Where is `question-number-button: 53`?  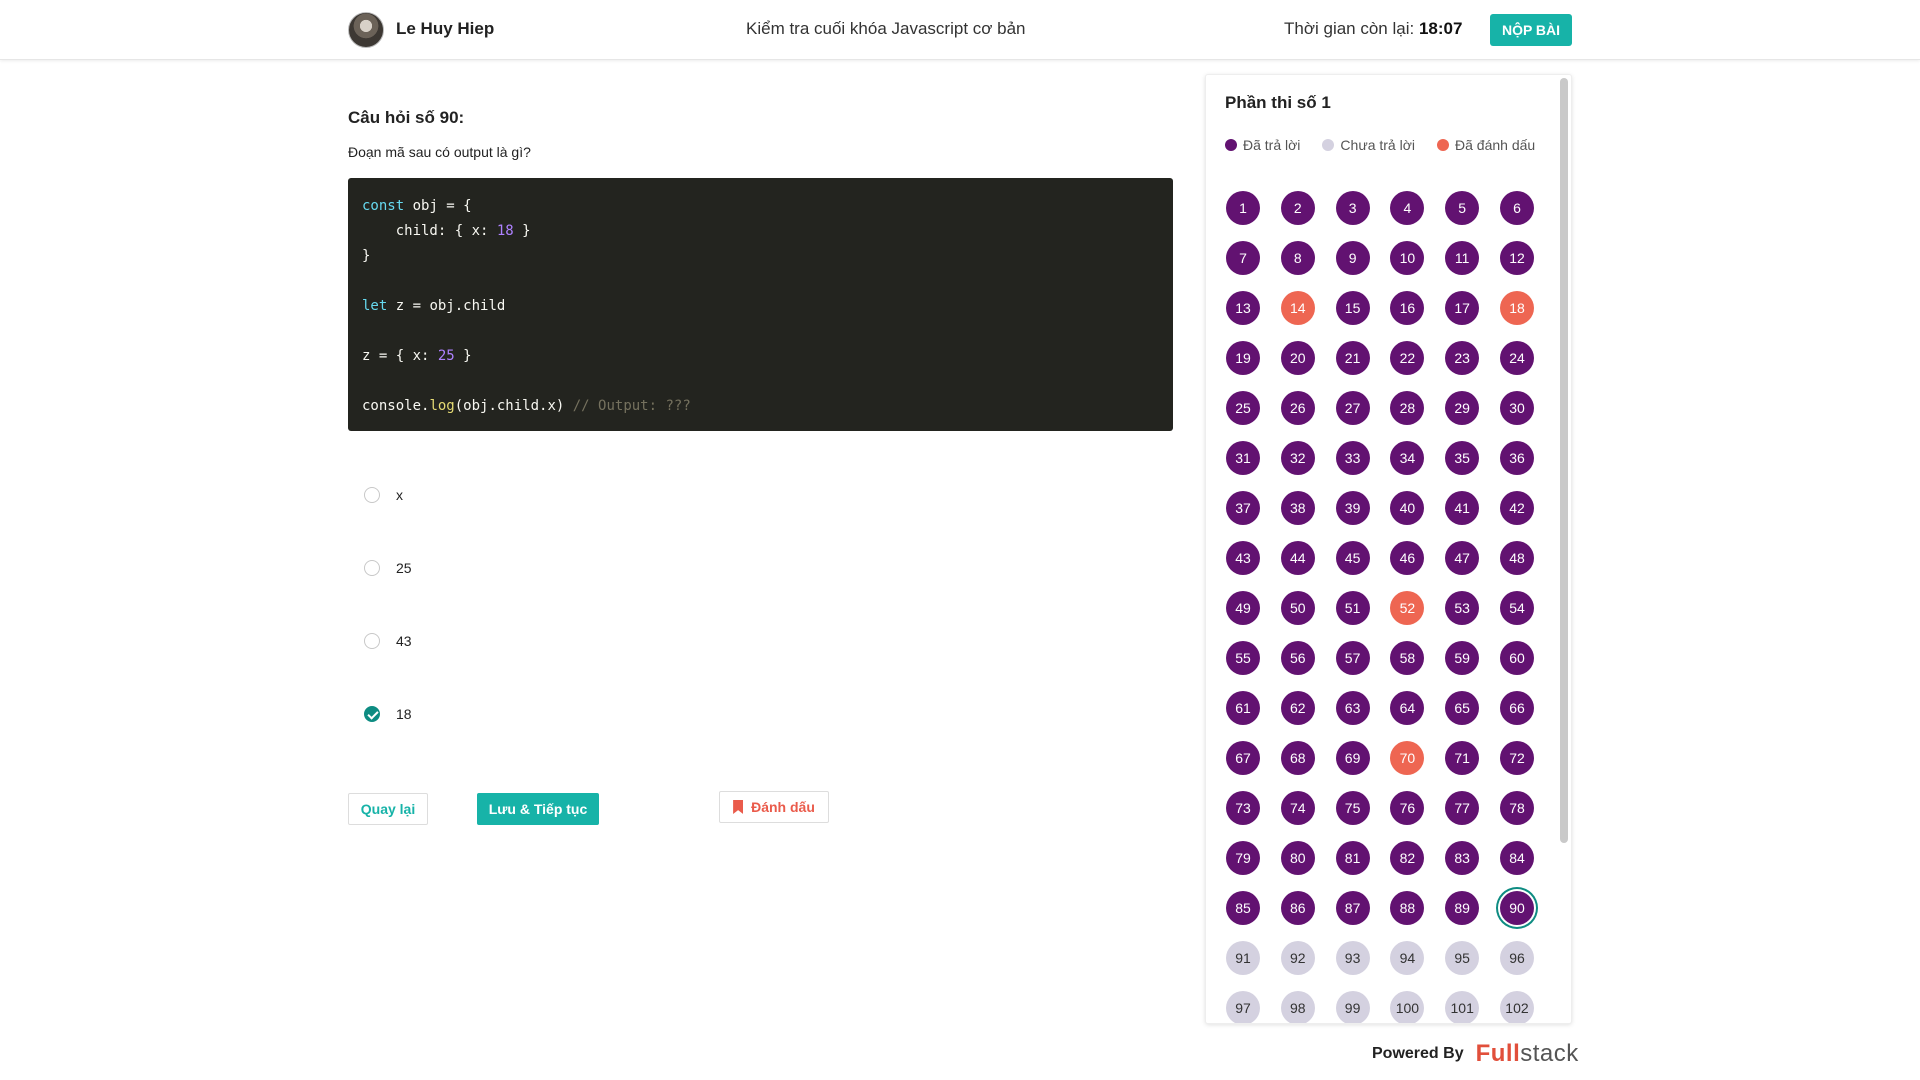 question-number-button: 53 is located at coordinates (1462, 608).